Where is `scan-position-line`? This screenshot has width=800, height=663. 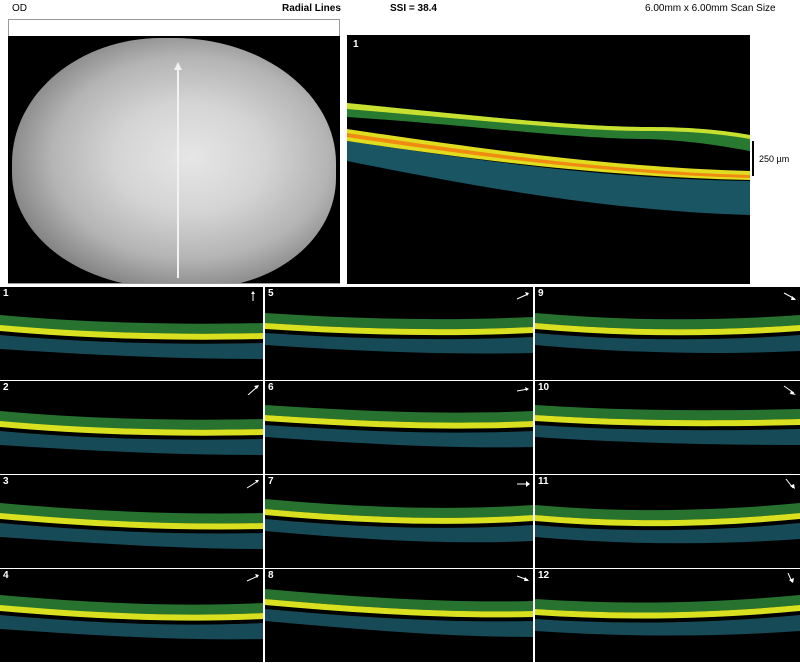 scan-position-line is located at coordinates (178, 172).